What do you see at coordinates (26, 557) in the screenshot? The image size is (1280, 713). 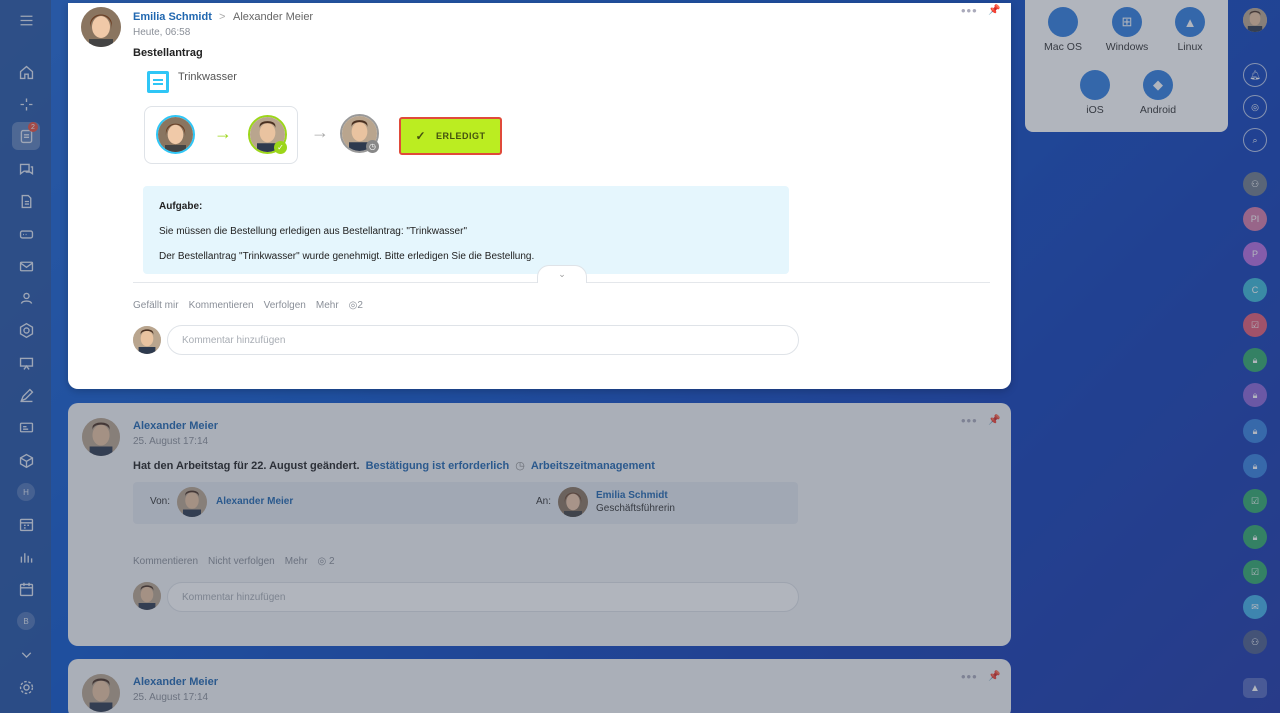 I see `analytics-icon` at bounding box center [26, 557].